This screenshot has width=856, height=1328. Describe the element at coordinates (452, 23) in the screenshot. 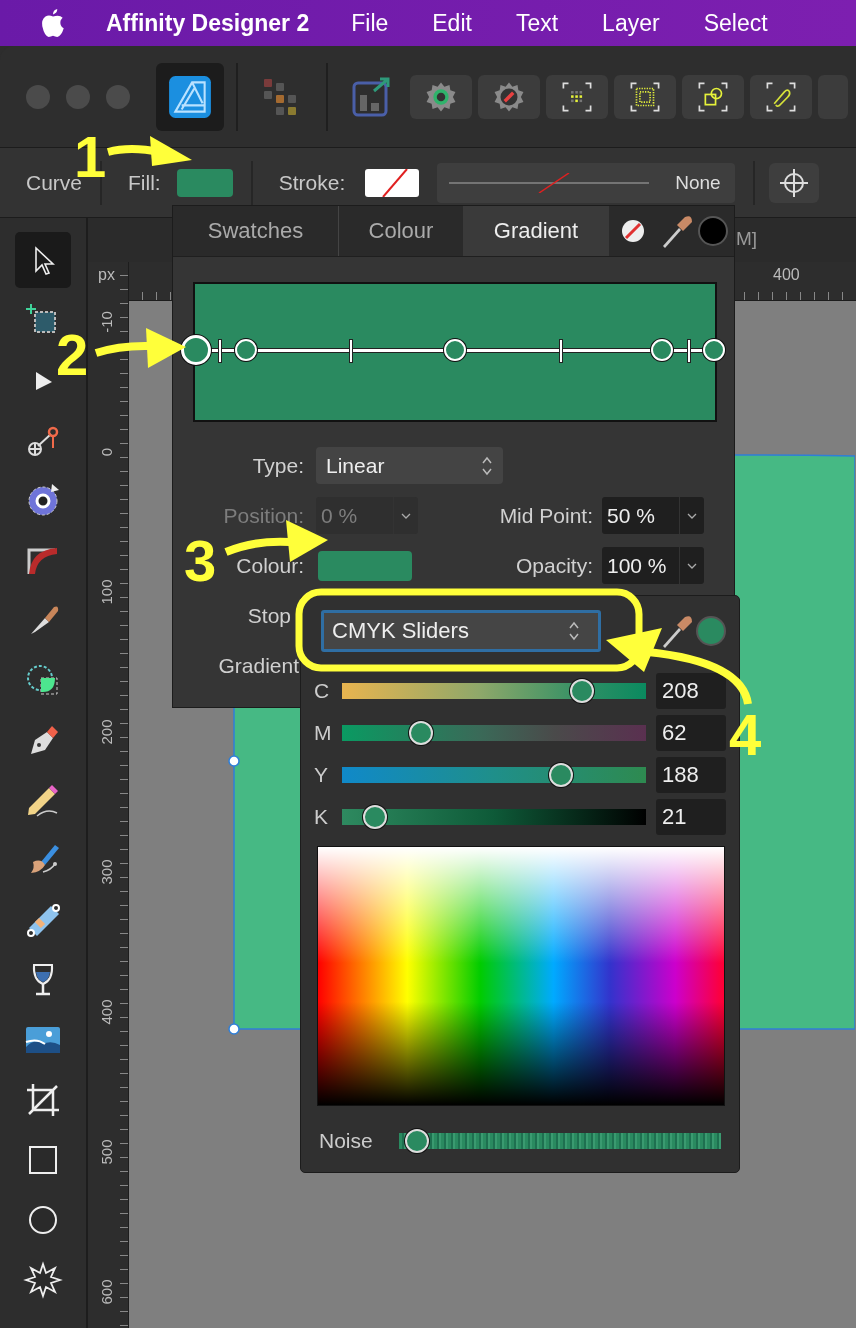

I see `menu-item: Edit` at that location.